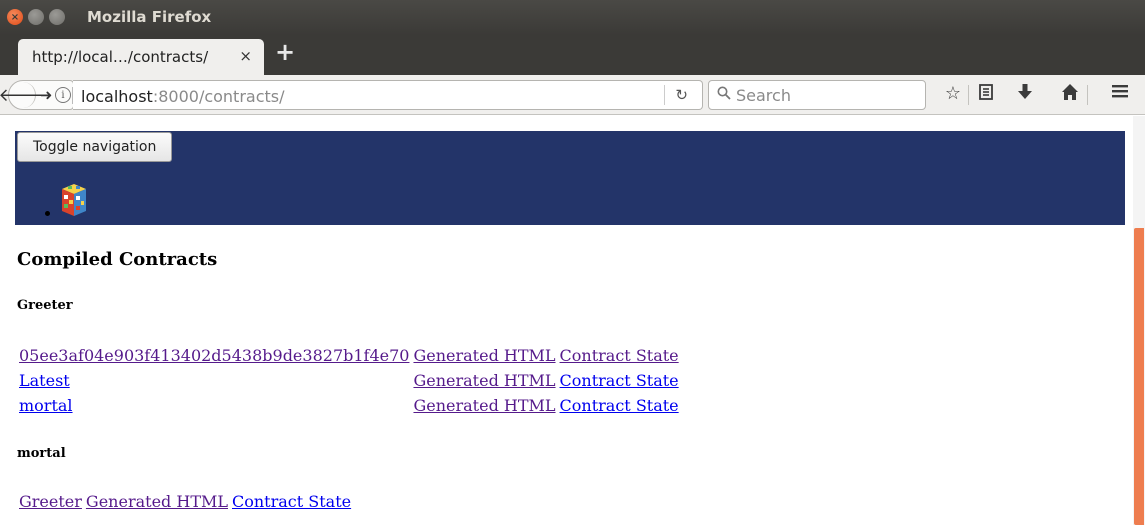 This screenshot has width=1145, height=525. Describe the element at coordinates (57, 17) in the screenshot. I see `window-maximize-button` at that location.